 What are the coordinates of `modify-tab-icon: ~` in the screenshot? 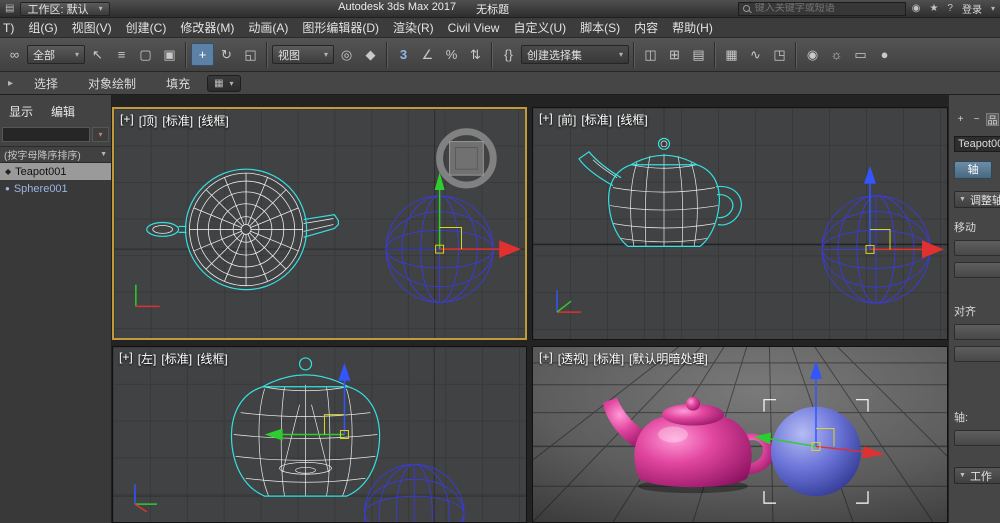 It's located at (976, 119).